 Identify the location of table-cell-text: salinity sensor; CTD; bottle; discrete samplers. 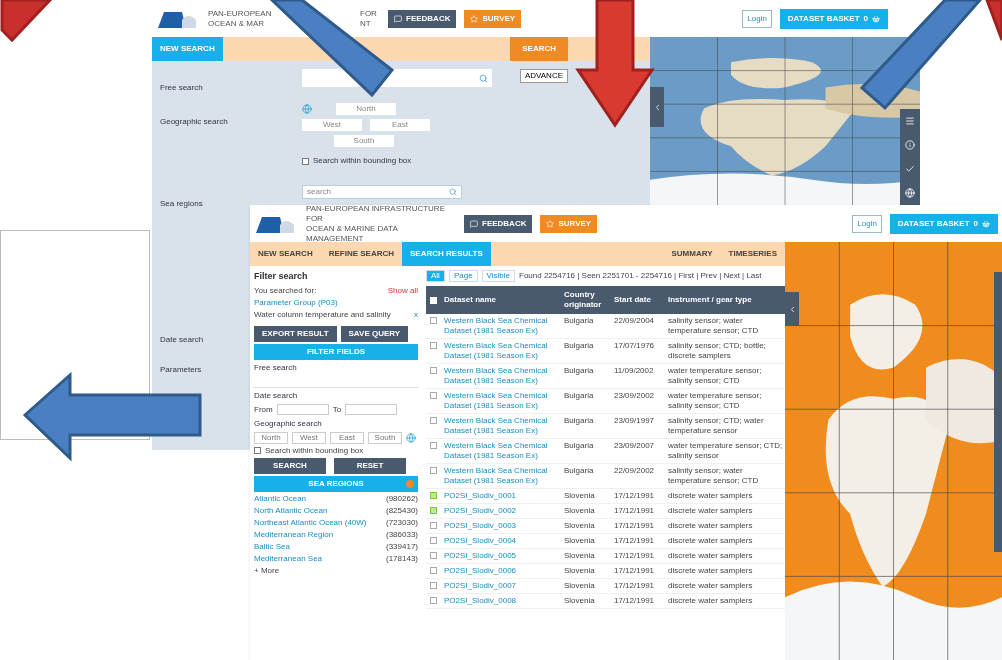
(717, 351).